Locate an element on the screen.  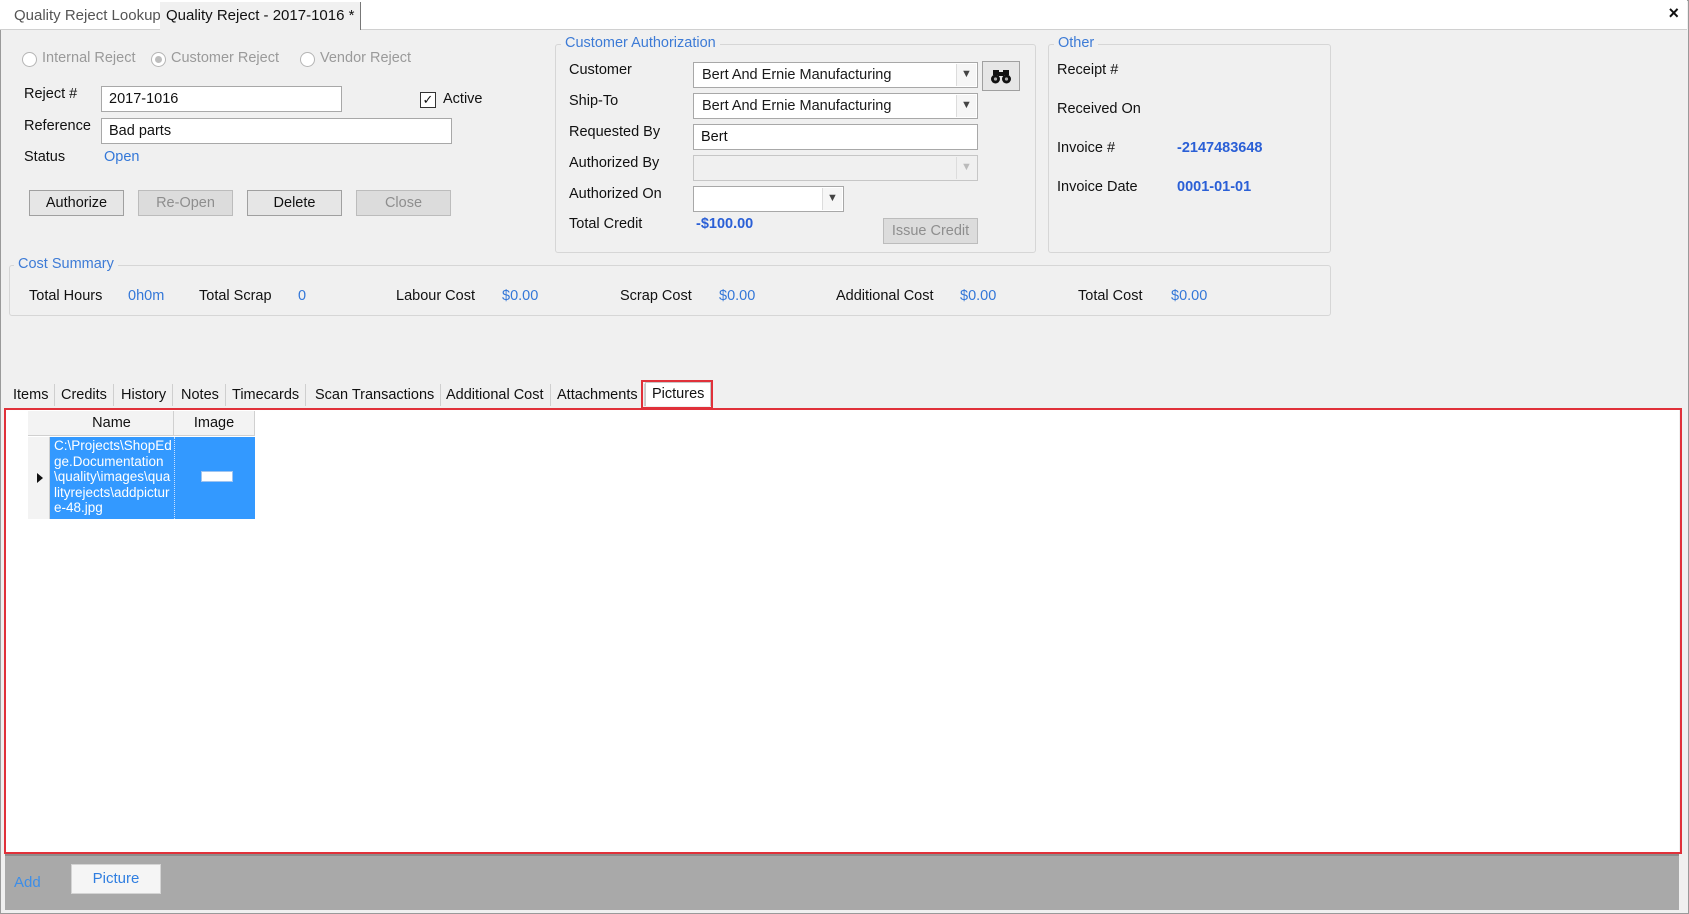
tab-history: History is located at coordinates (144, 395).